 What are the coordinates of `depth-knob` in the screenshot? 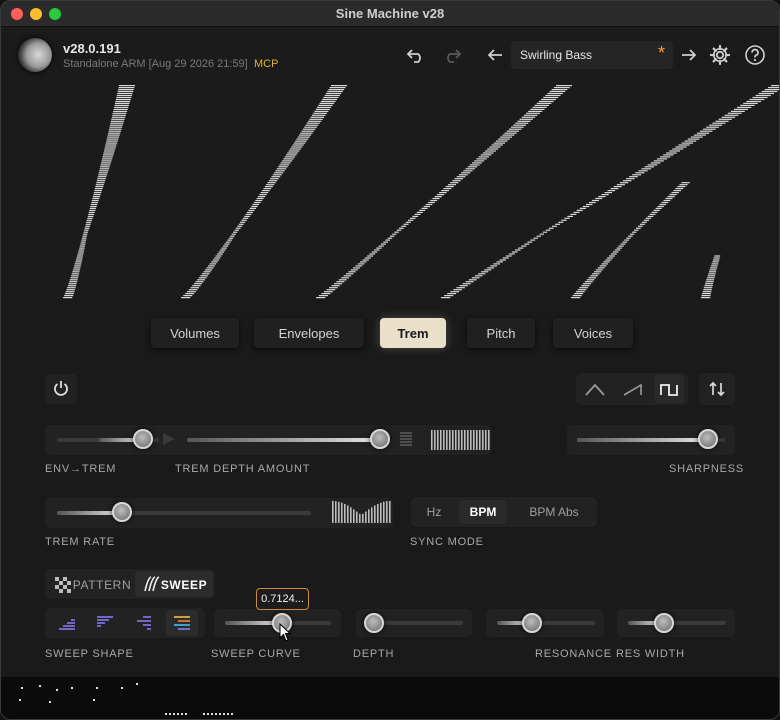 It's located at (374, 623).